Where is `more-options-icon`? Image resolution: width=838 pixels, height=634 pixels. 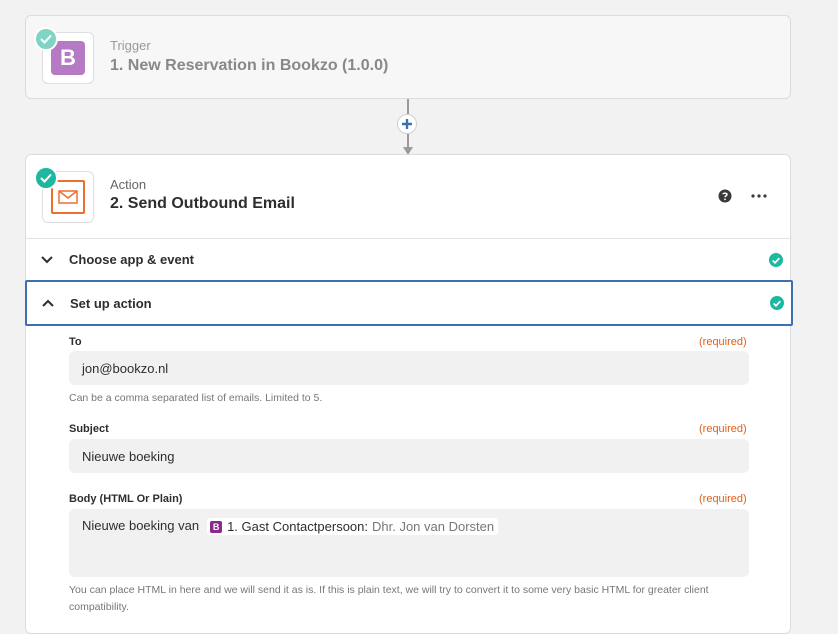
more-options-icon is located at coordinates (759, 196).